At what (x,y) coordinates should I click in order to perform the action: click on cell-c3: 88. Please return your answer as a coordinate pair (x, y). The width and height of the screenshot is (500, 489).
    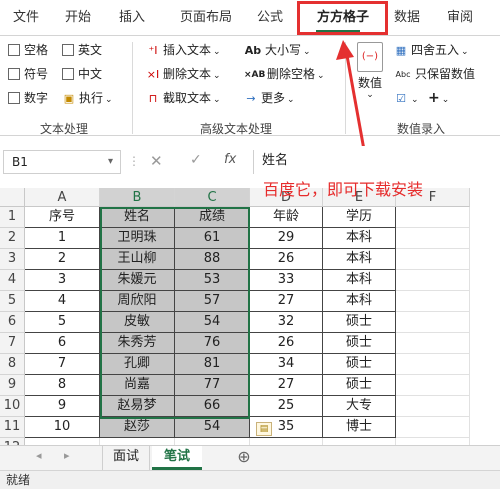
    Looking at the image, I should click on (212, 259).